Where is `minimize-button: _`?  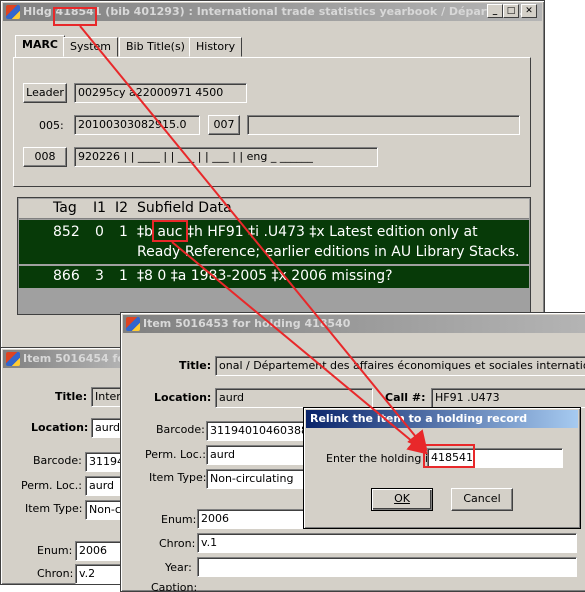 minimize-button: _ is located at coordinates (495, 11).